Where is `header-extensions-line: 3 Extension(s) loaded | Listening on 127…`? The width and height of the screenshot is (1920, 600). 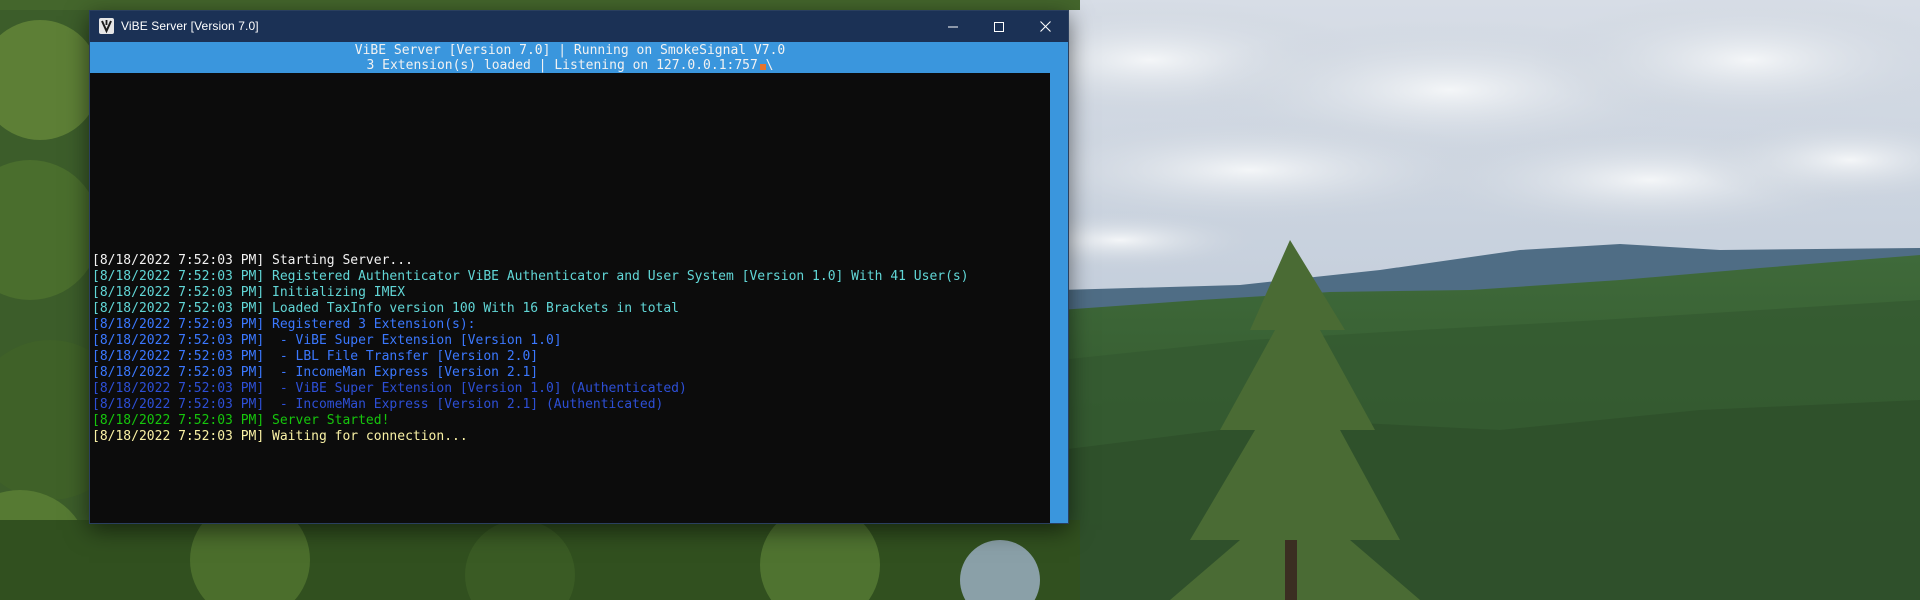
header-extensions-line: 3 Extension(s) loaded | Listening on 127… is located at coordinates (570, 65).